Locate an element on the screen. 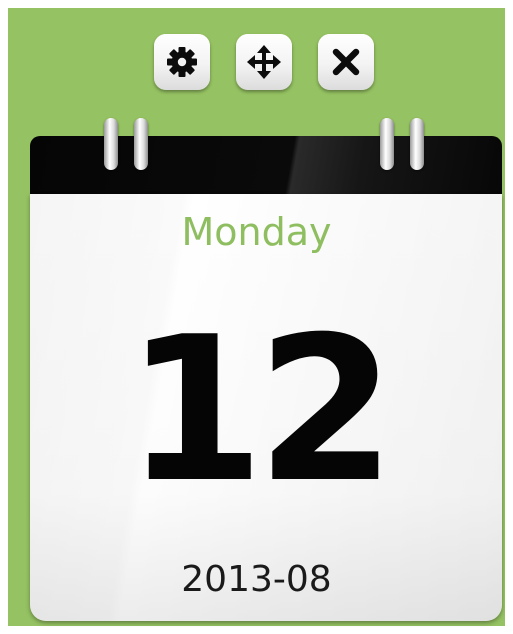 Image resolution: width=513 pixels, height=634 pixels. year-month-label: 2013-08 is located at coordinates (256, 579).